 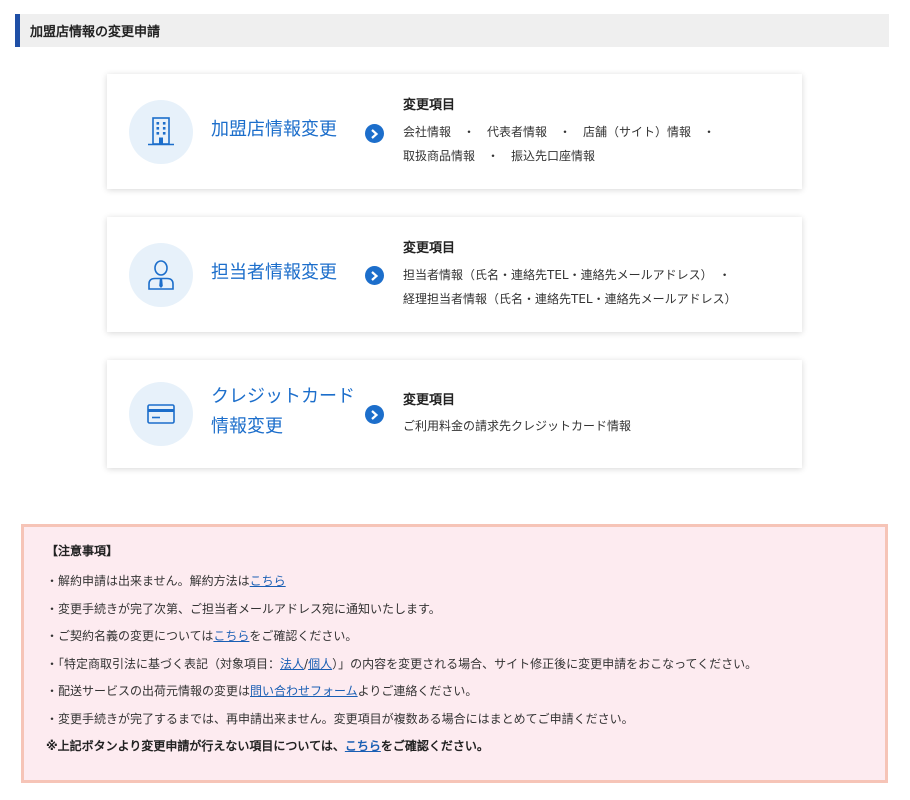 What do you see at coordinates (452, 30) in the screenshot?
I see `page-header: 加盟店情報の変更申請` at bounding box center [452, 30].